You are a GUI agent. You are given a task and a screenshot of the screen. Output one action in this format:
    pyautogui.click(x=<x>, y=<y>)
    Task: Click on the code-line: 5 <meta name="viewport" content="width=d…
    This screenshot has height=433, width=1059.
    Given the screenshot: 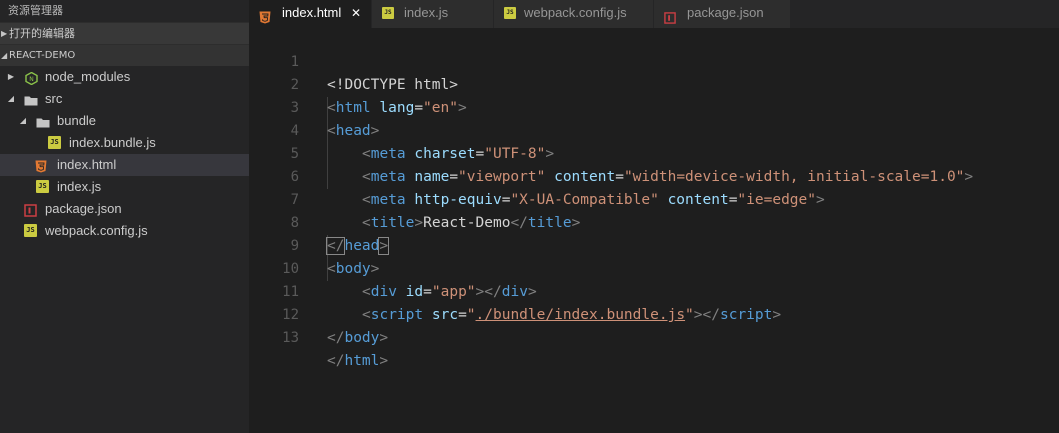 What is the action you would take?
    pyautogui.click(x=654, y=152)
    